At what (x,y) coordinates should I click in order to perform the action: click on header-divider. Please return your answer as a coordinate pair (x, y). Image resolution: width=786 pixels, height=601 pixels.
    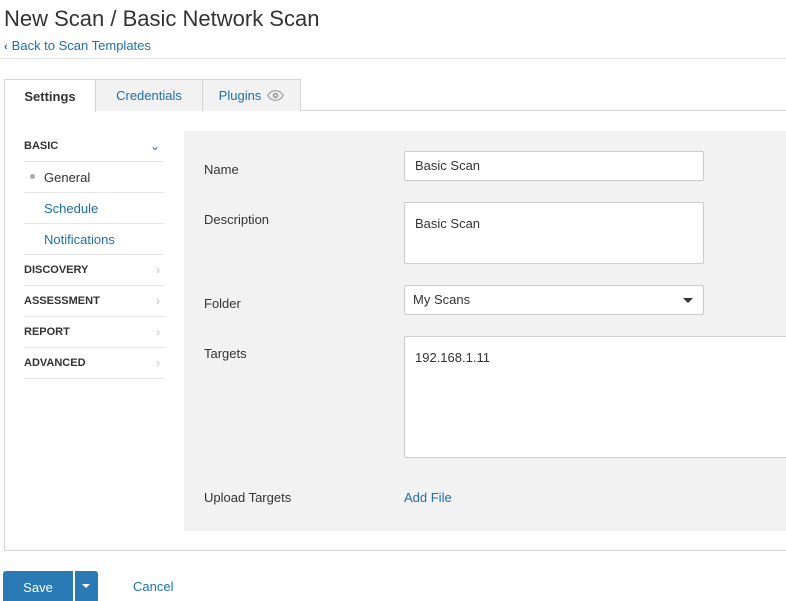
    Looking at the image, I should click on (393, 58).